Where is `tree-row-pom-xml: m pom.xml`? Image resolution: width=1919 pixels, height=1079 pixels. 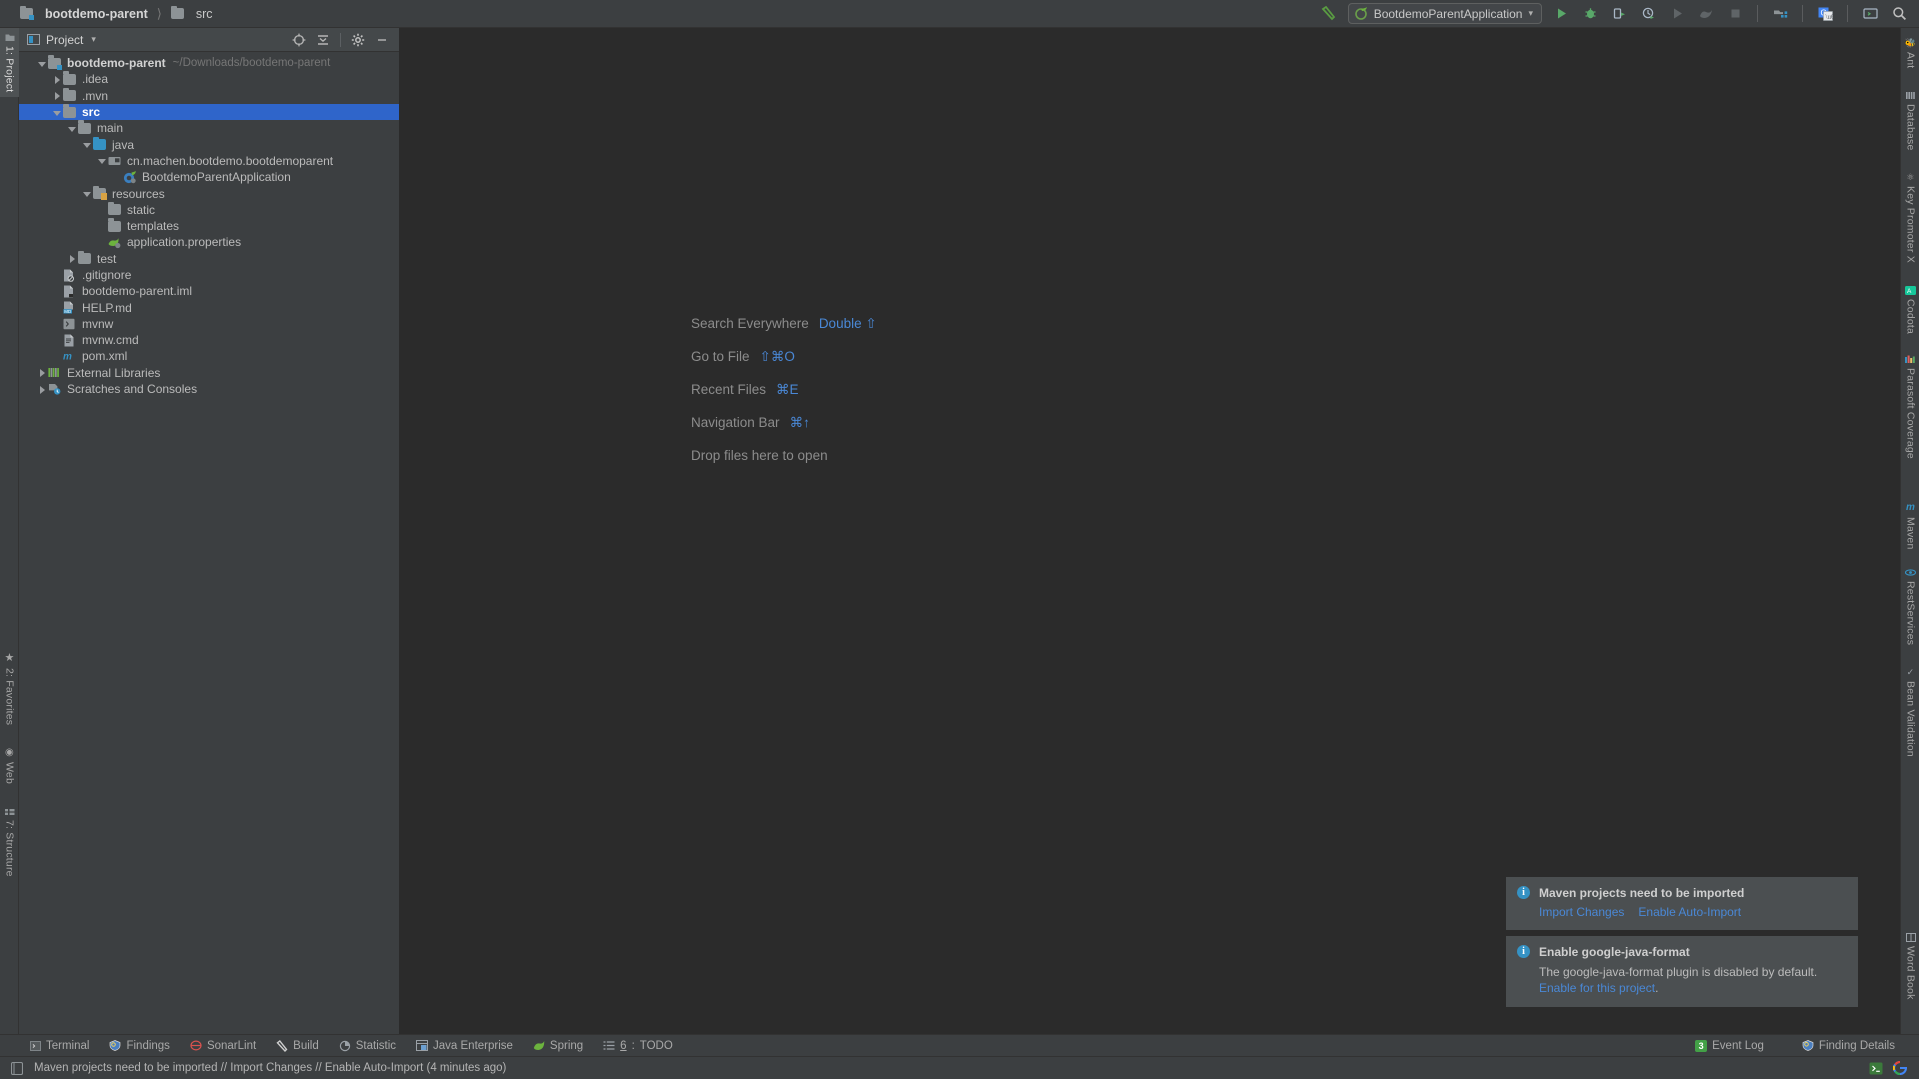 tree-row-pom-xml: m pom.xml is located at coordinates (209, 356).